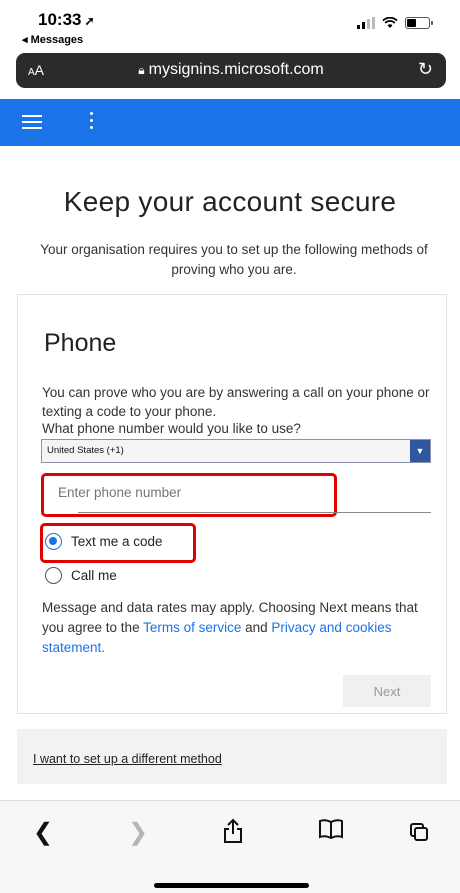 This screenshot has width=460, height=893. Describe the element at coordinates (254, 512) in the screenshot. I see `phone-input-underline` at that location.